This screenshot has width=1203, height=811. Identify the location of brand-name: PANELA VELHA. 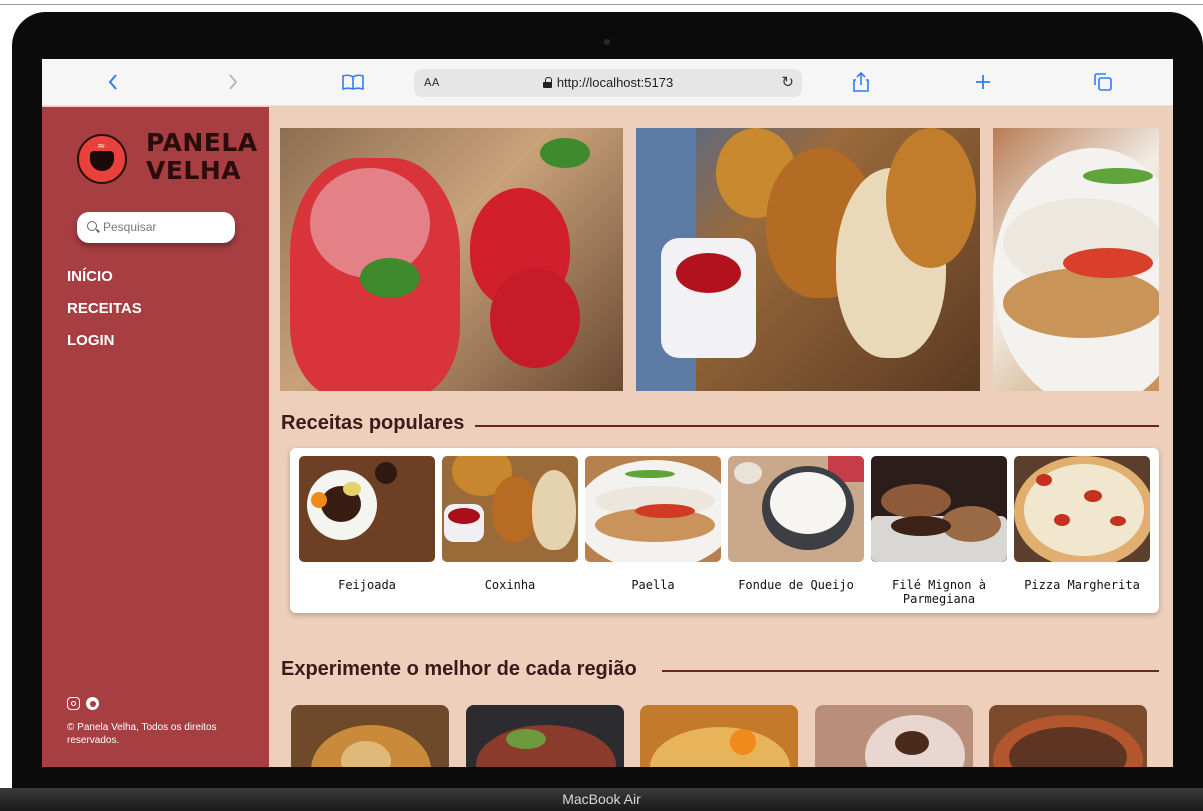
(202, 157).